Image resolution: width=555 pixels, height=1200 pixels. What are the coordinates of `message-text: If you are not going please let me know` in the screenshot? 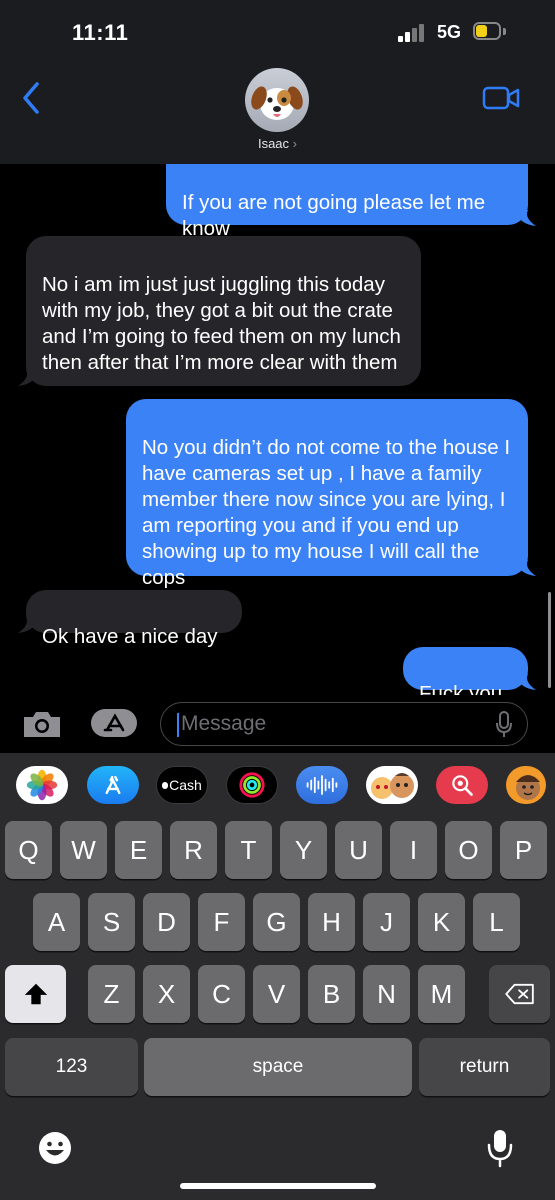 It's located at (334, 215).